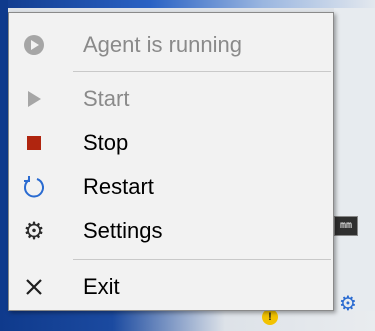 The height and width of the screenshot is (331, 375). I want to click on tray-warning-icon: !, so click(270, 317).